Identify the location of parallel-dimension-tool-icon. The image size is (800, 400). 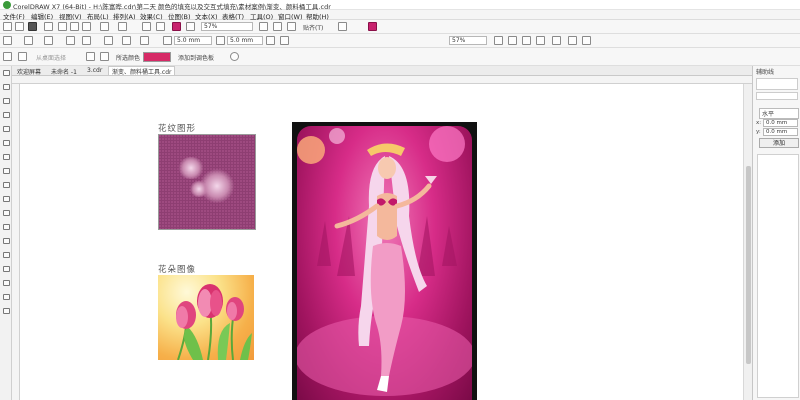
(6, 213).